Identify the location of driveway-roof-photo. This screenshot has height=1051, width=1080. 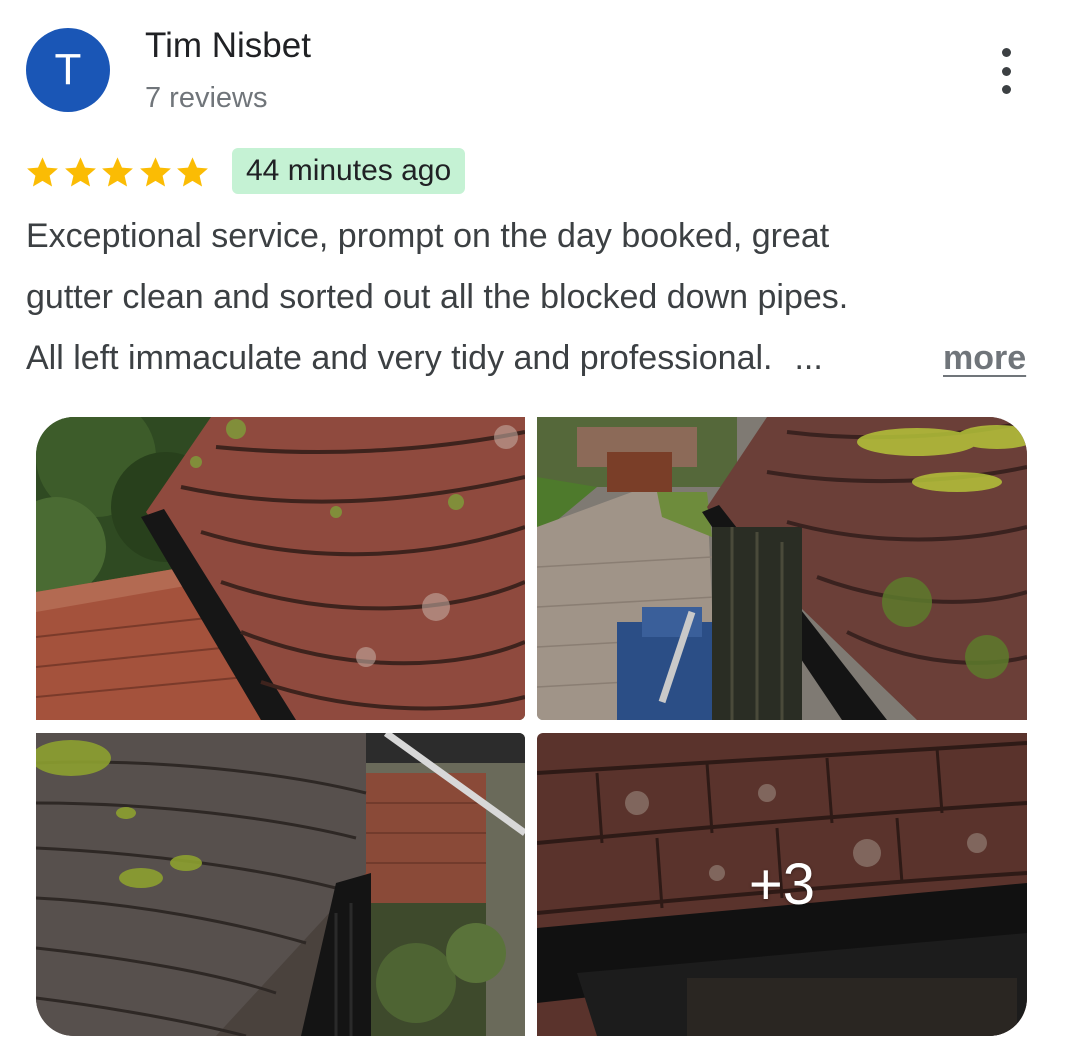
(782, 568).